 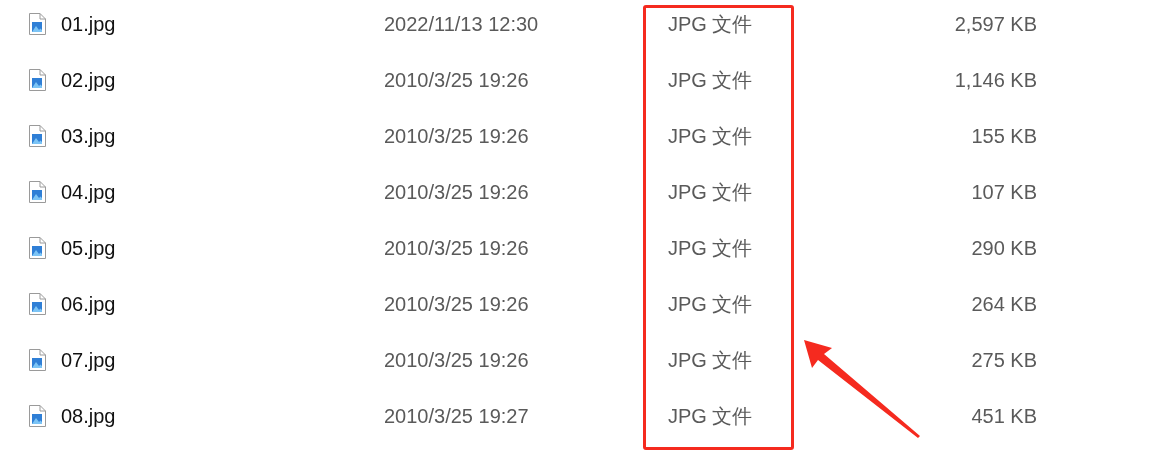 What do you see at coordinates (88, 191) in the screenshot?
I see `file-name: 04.jpg` at bounding box center [88, 191].